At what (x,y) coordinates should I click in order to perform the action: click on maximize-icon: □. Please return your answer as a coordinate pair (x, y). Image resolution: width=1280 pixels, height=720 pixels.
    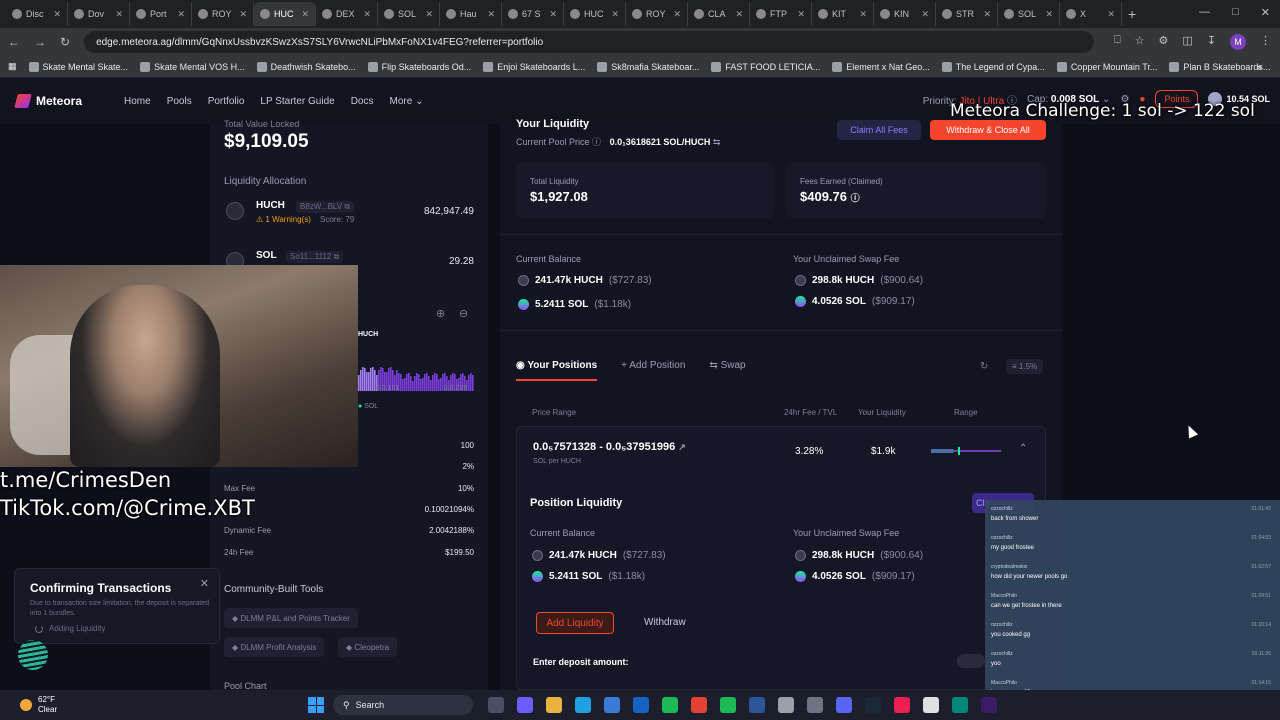
    Looking at the image, I should click on (1235, 12).